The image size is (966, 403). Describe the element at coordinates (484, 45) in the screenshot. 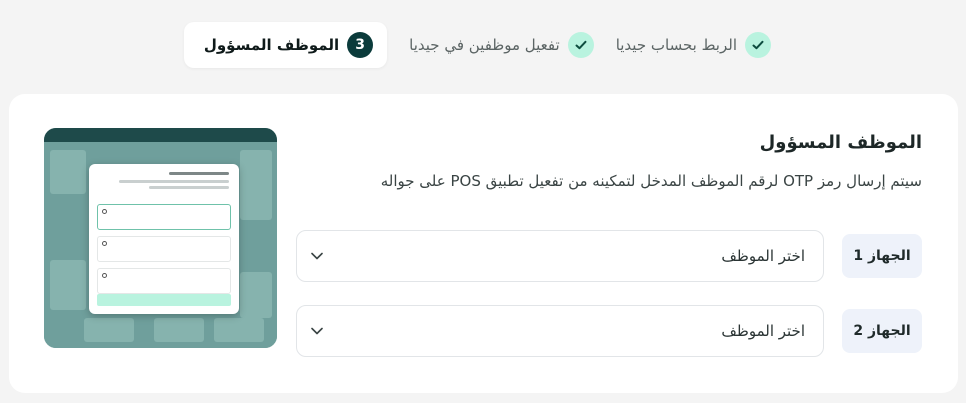

I see `step-label: تفعيل موظفين في جيديا` at that location.